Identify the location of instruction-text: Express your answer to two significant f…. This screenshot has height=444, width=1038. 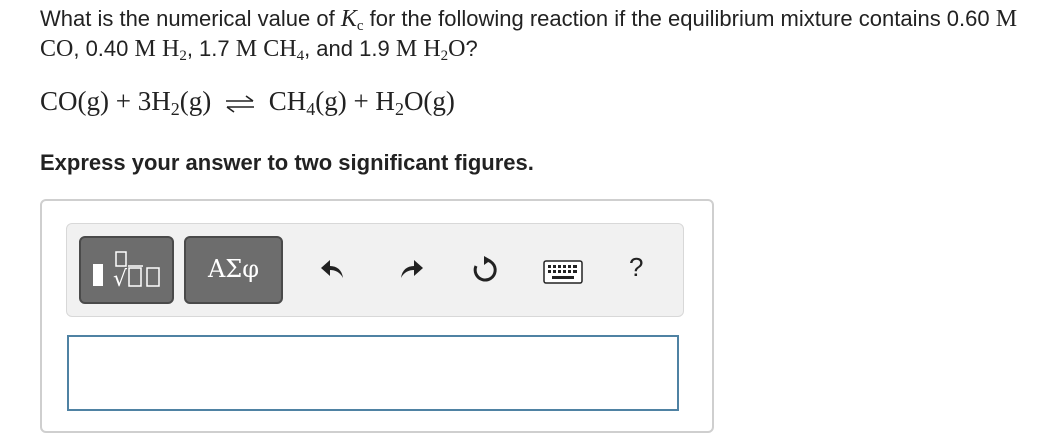
(287, 162).